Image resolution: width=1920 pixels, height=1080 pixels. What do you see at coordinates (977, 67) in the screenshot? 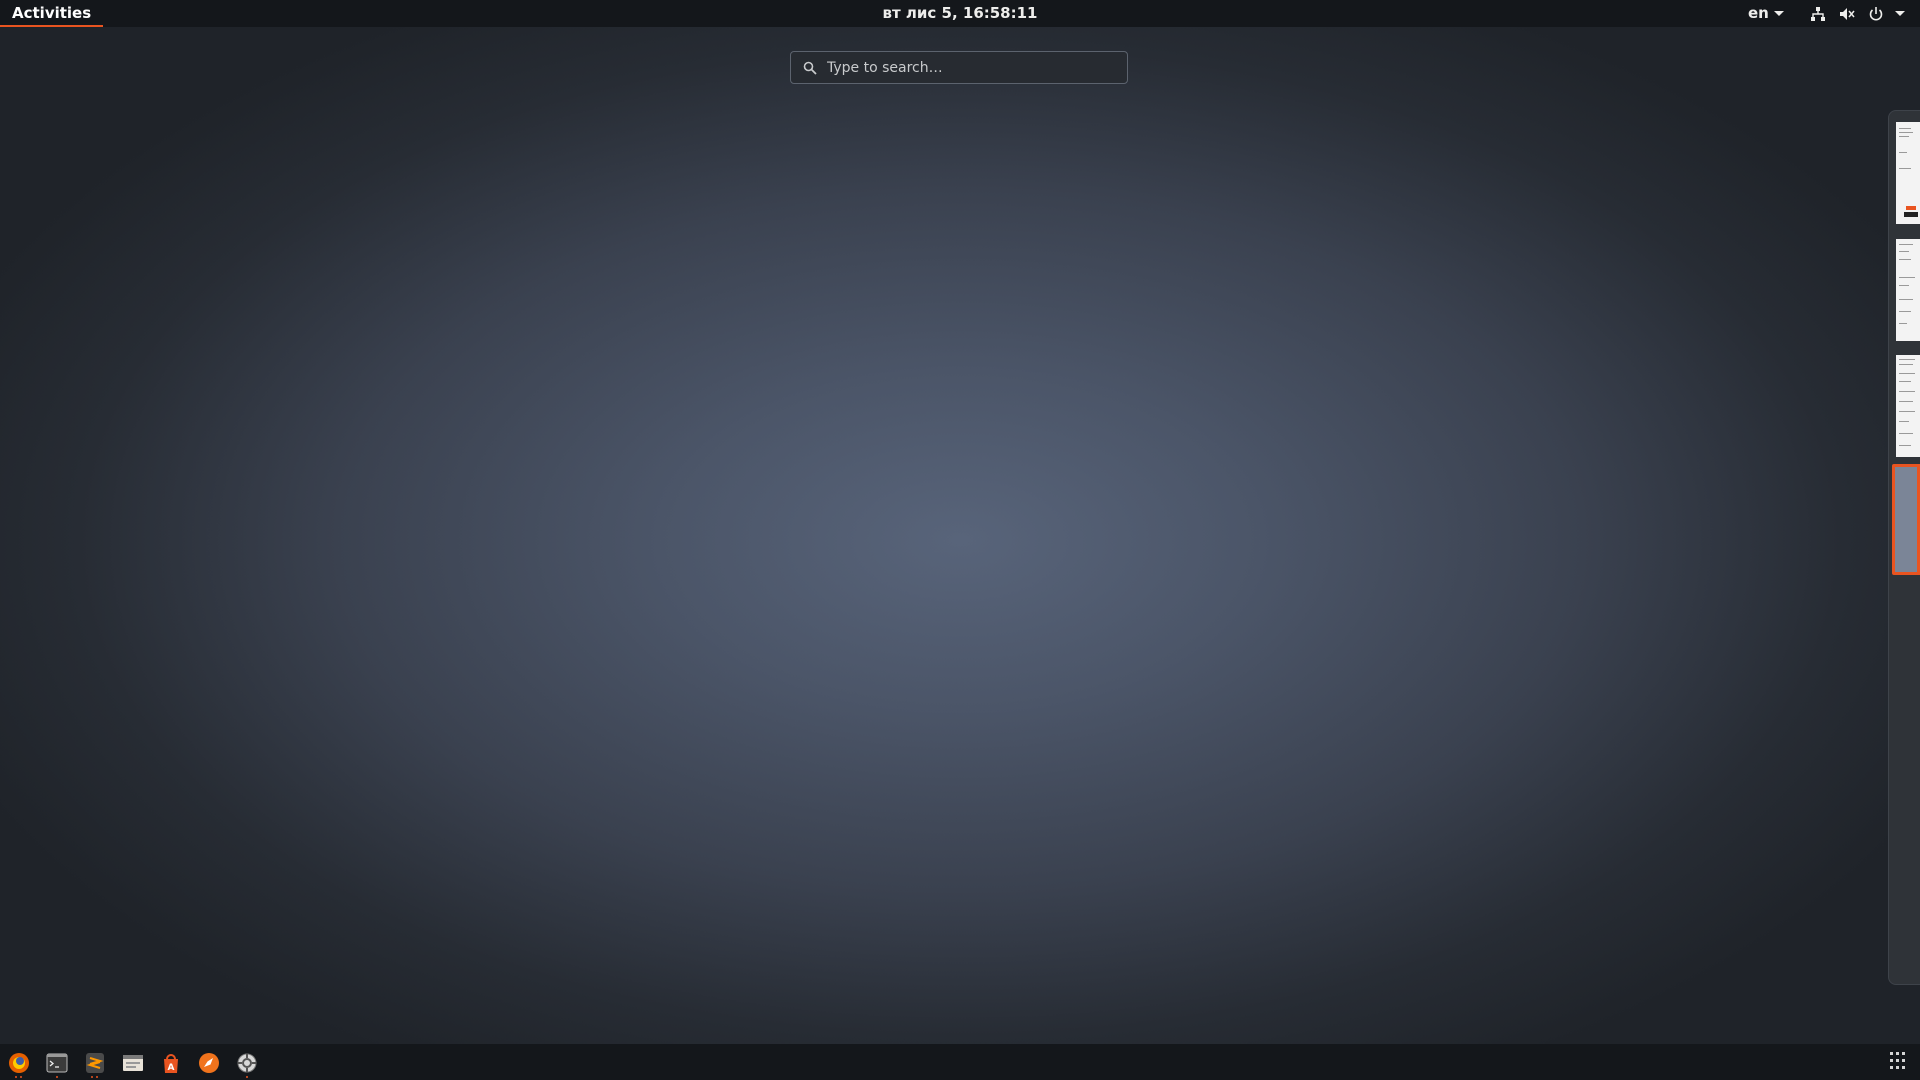
I see `search-input` at bounding box center [977, 67].